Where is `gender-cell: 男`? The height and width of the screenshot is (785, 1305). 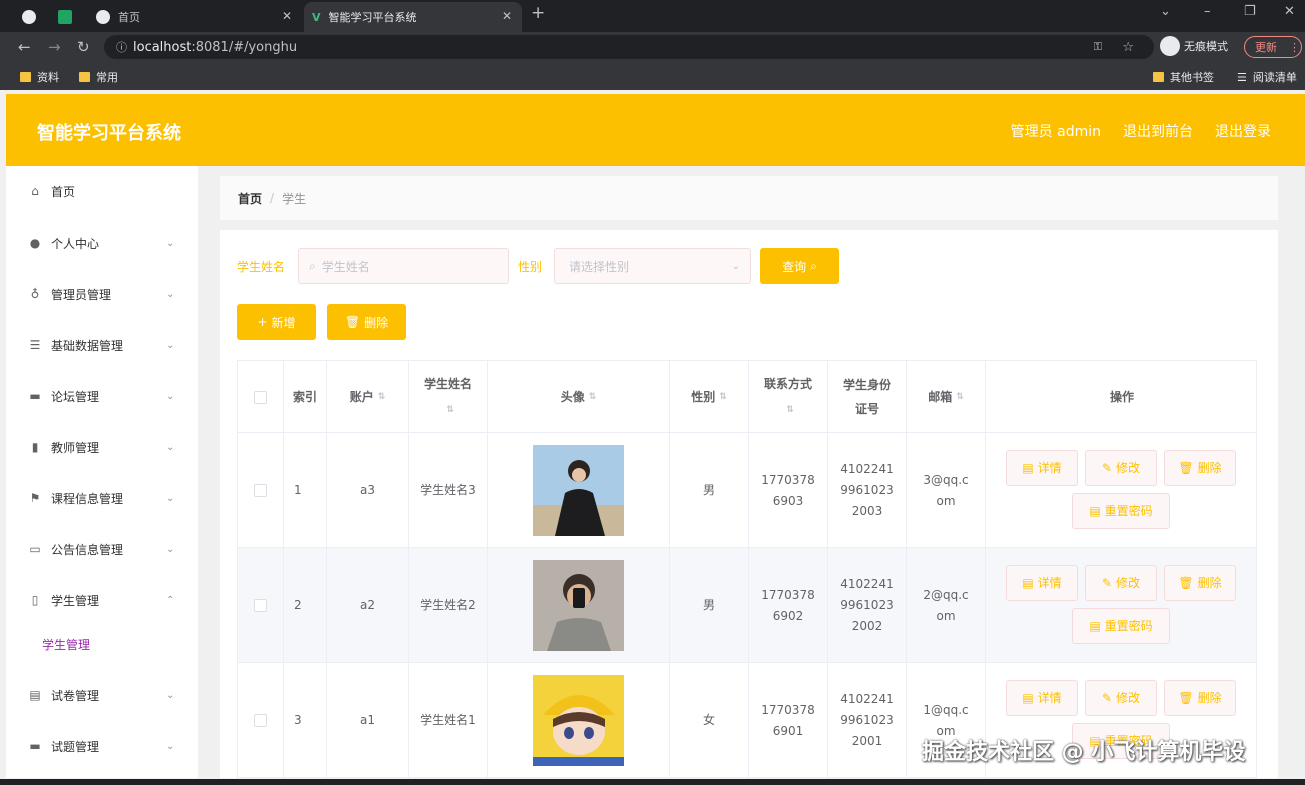
gender-cell: 男 is located at coordinates (709, 490).